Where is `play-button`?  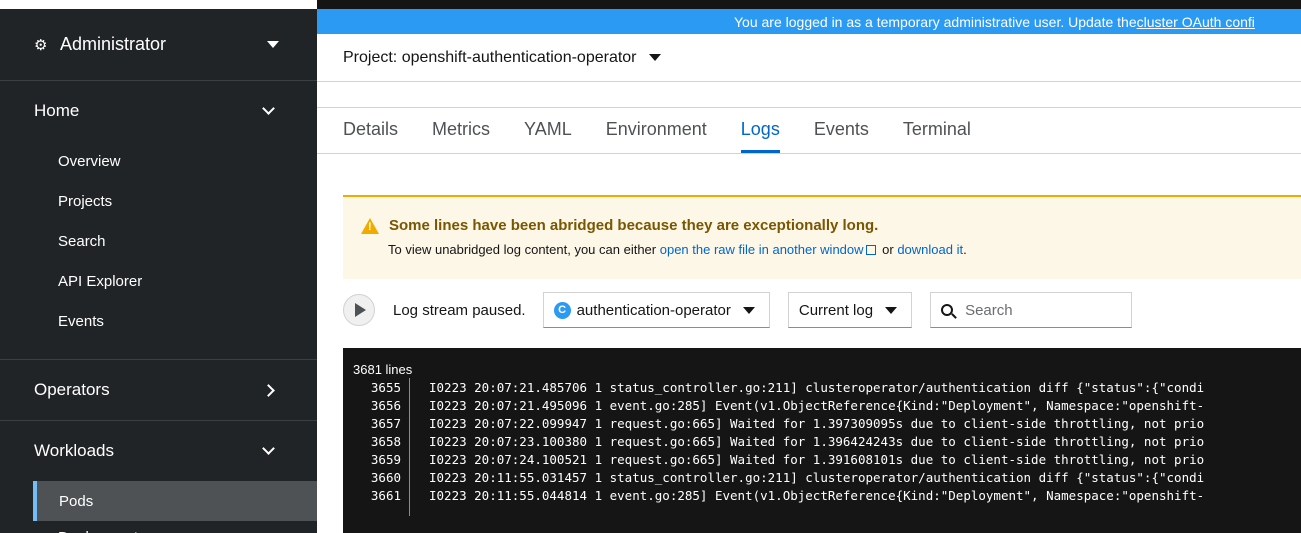 play-button is located at coordinates (359, 310).